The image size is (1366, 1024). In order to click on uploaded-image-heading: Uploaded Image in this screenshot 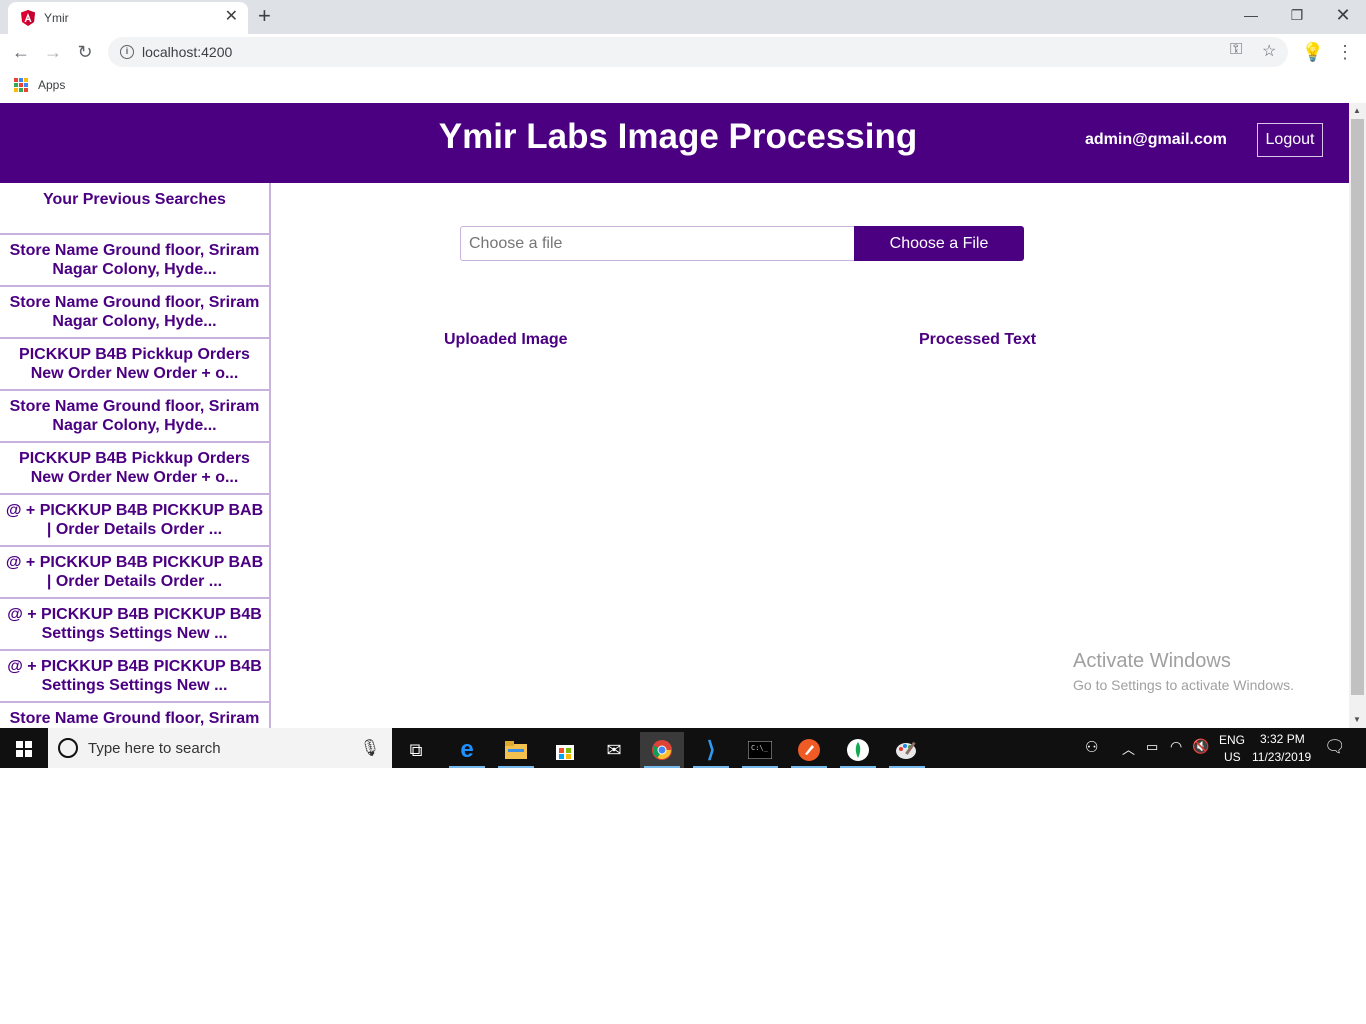, I will do `click(506, 339)`.